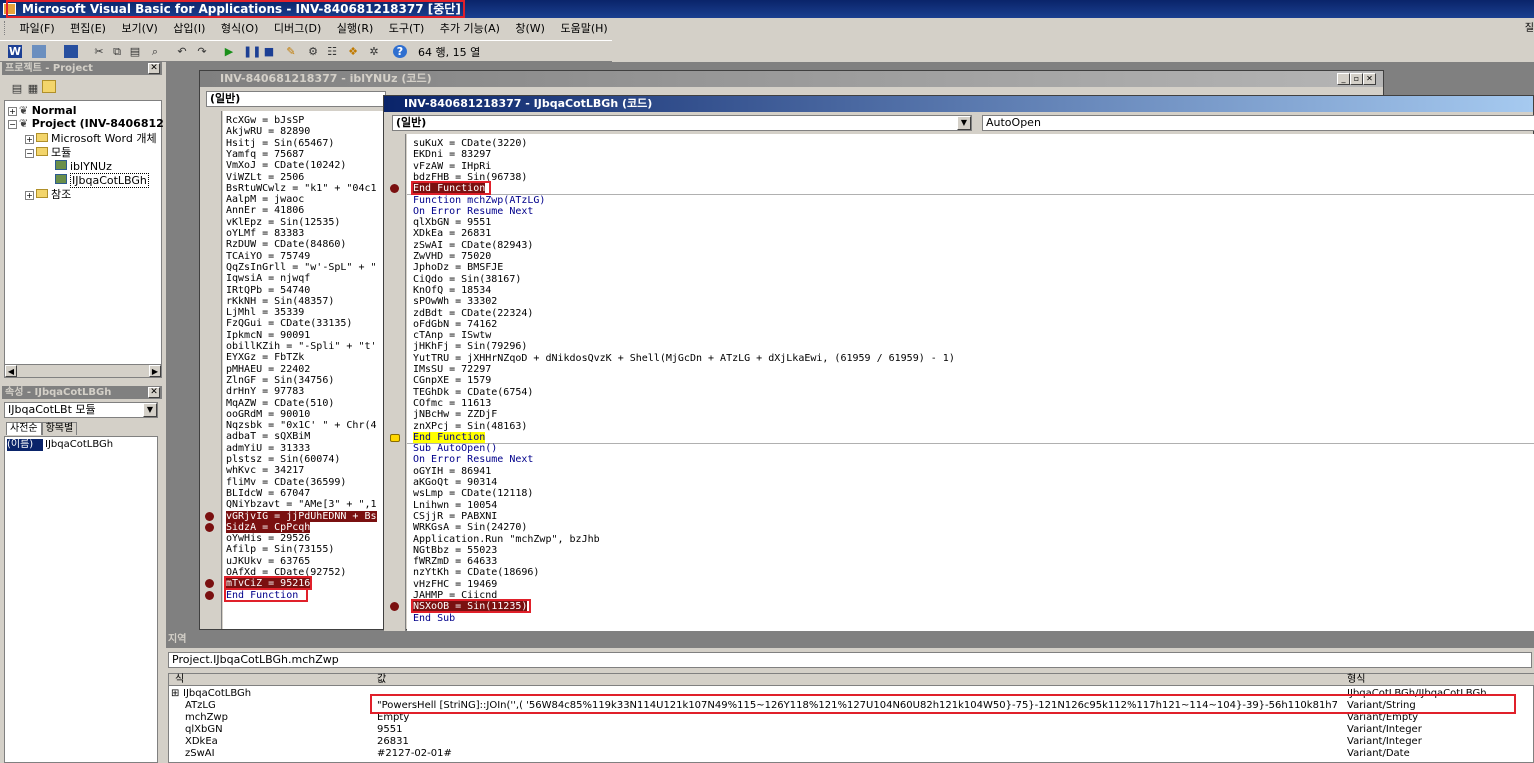 The image size is (1534, 763). What do you see at coordinates (150, 410) in the screenshot?
I see `properties-combo-arrow-icon: ▼` at bounding box center [150, 410].